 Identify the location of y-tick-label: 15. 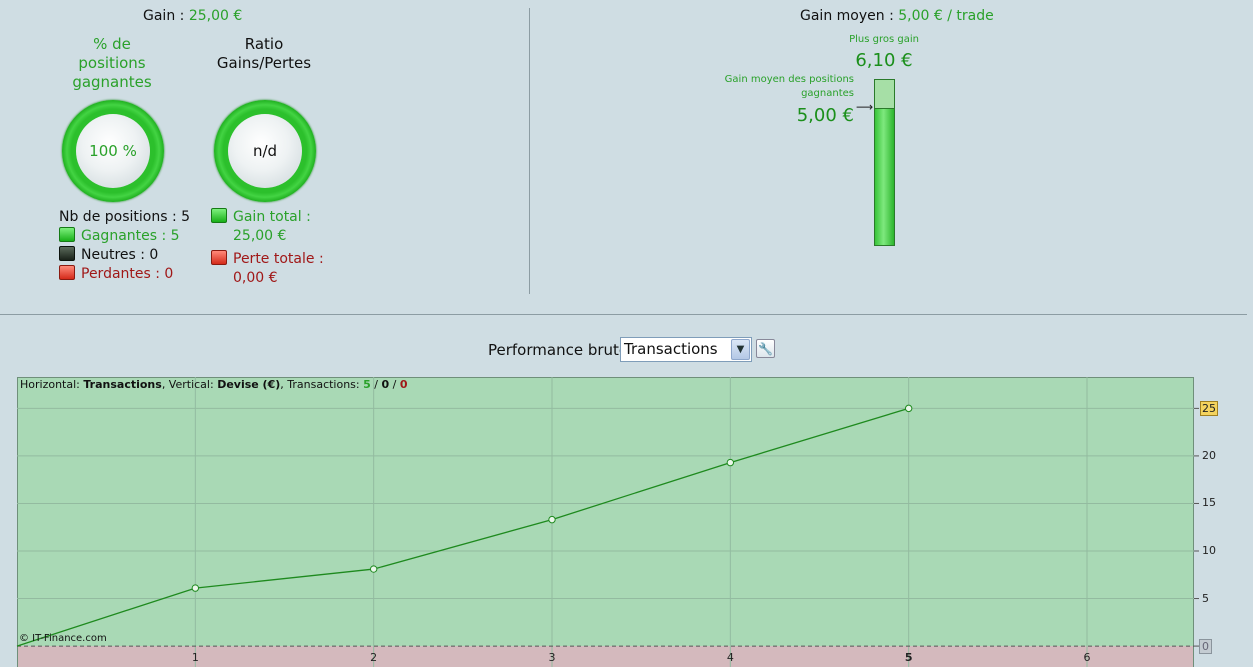
(1209, 503).